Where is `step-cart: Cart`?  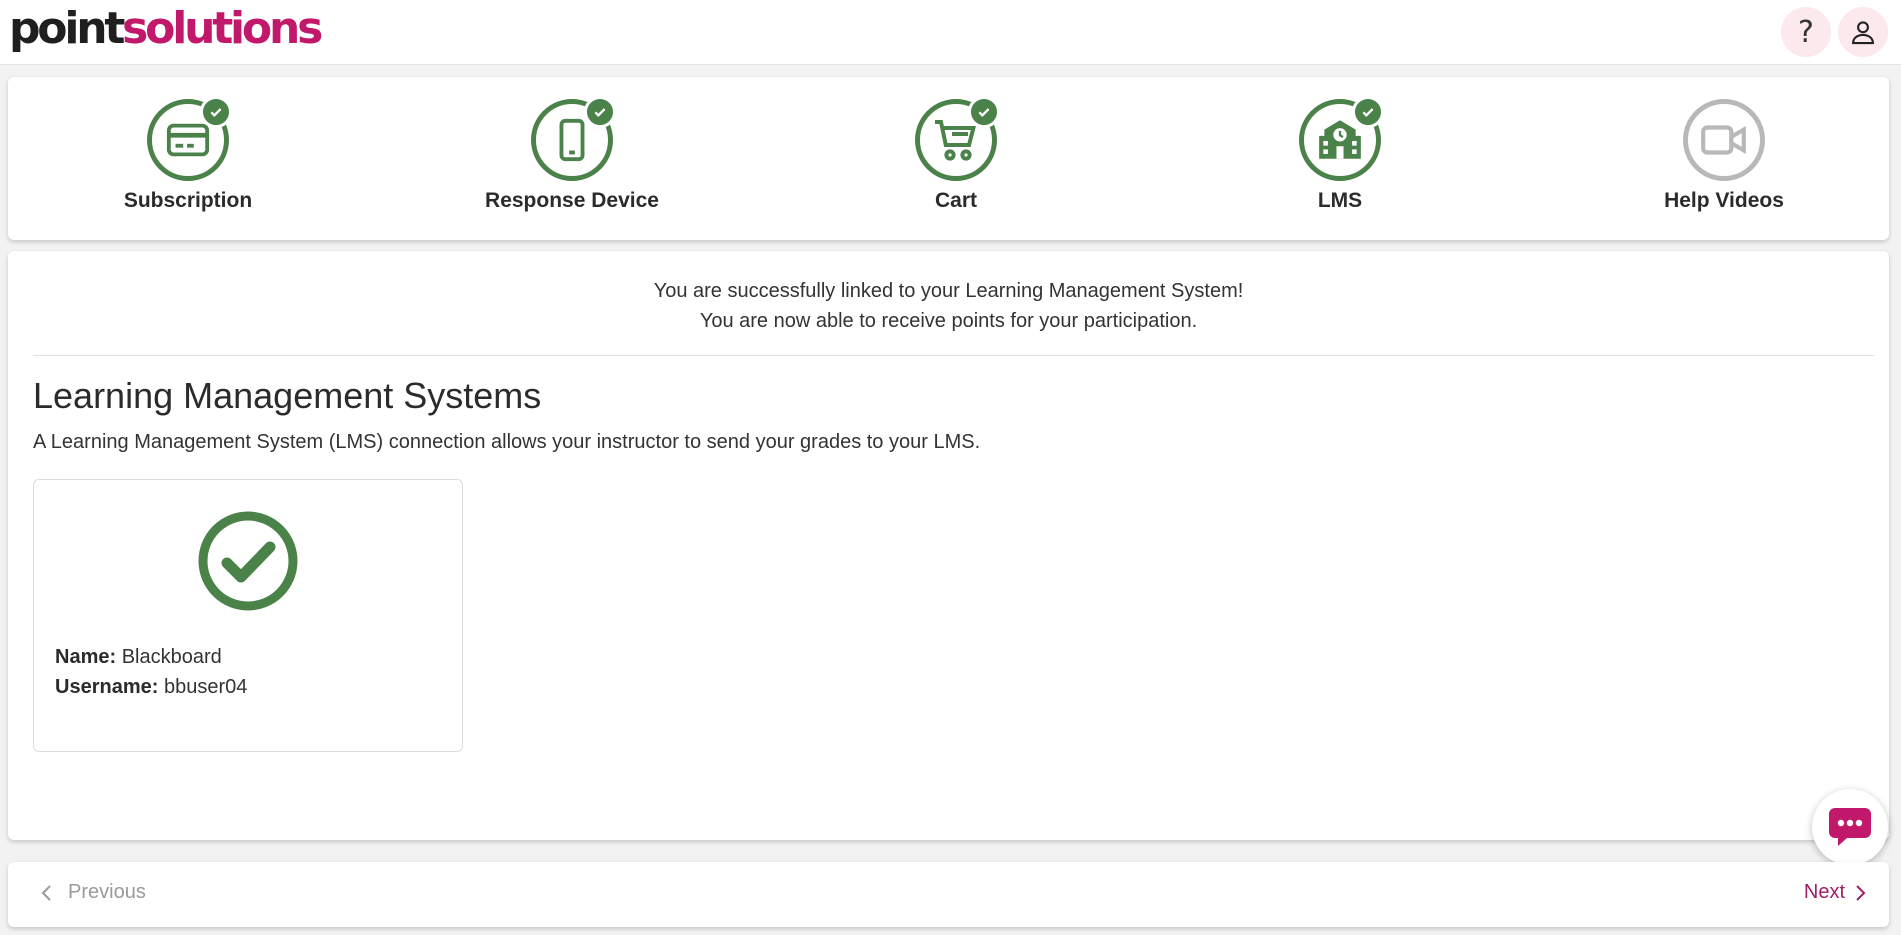
step-cart: Cart is located at coordinates (956, 154).